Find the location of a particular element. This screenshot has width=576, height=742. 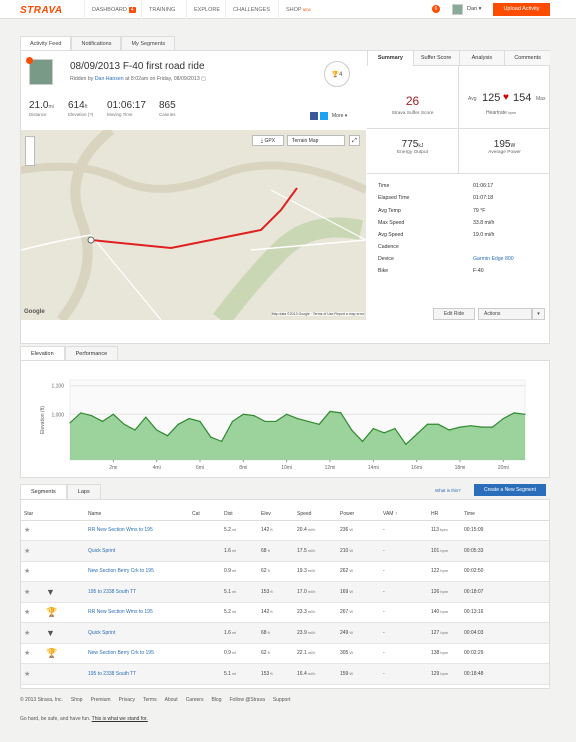

col-name: Name is located at coordinates (137, 514).